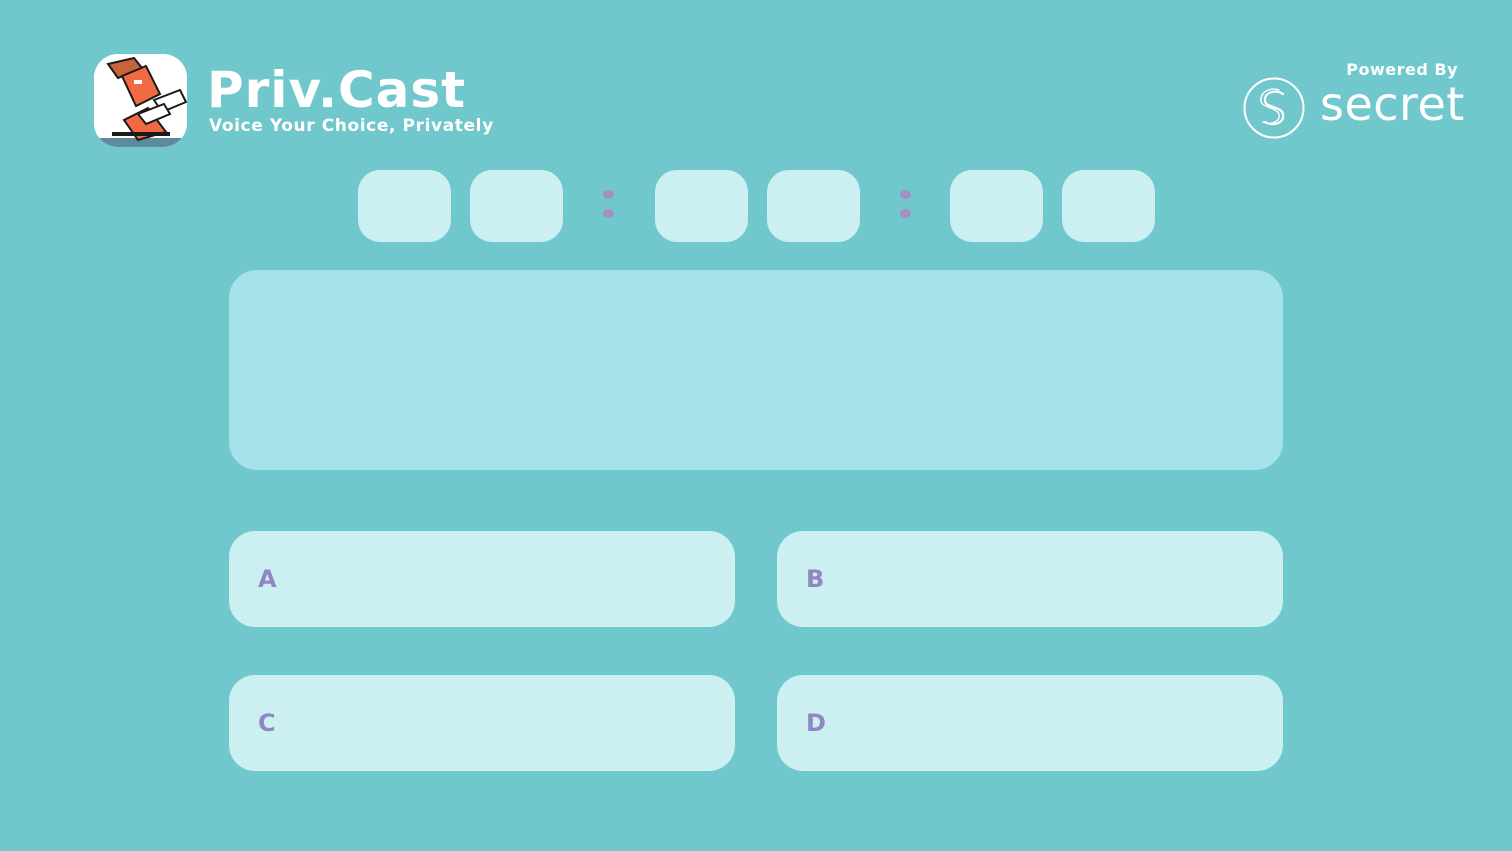 The height and width of the screenshot is (851, 1512). What do you see at coordinates (404, 206) in the screenshot?
I see `timer-digit-hours-tens` at bounding box center [404, 206].